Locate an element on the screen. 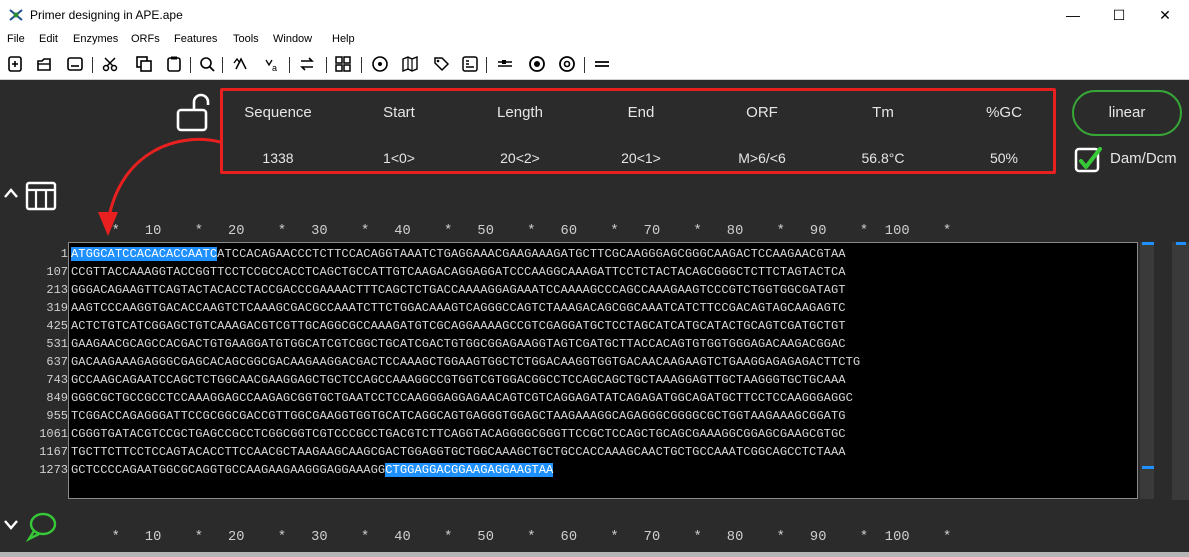  features-icon is located at coordinates (470, 64).